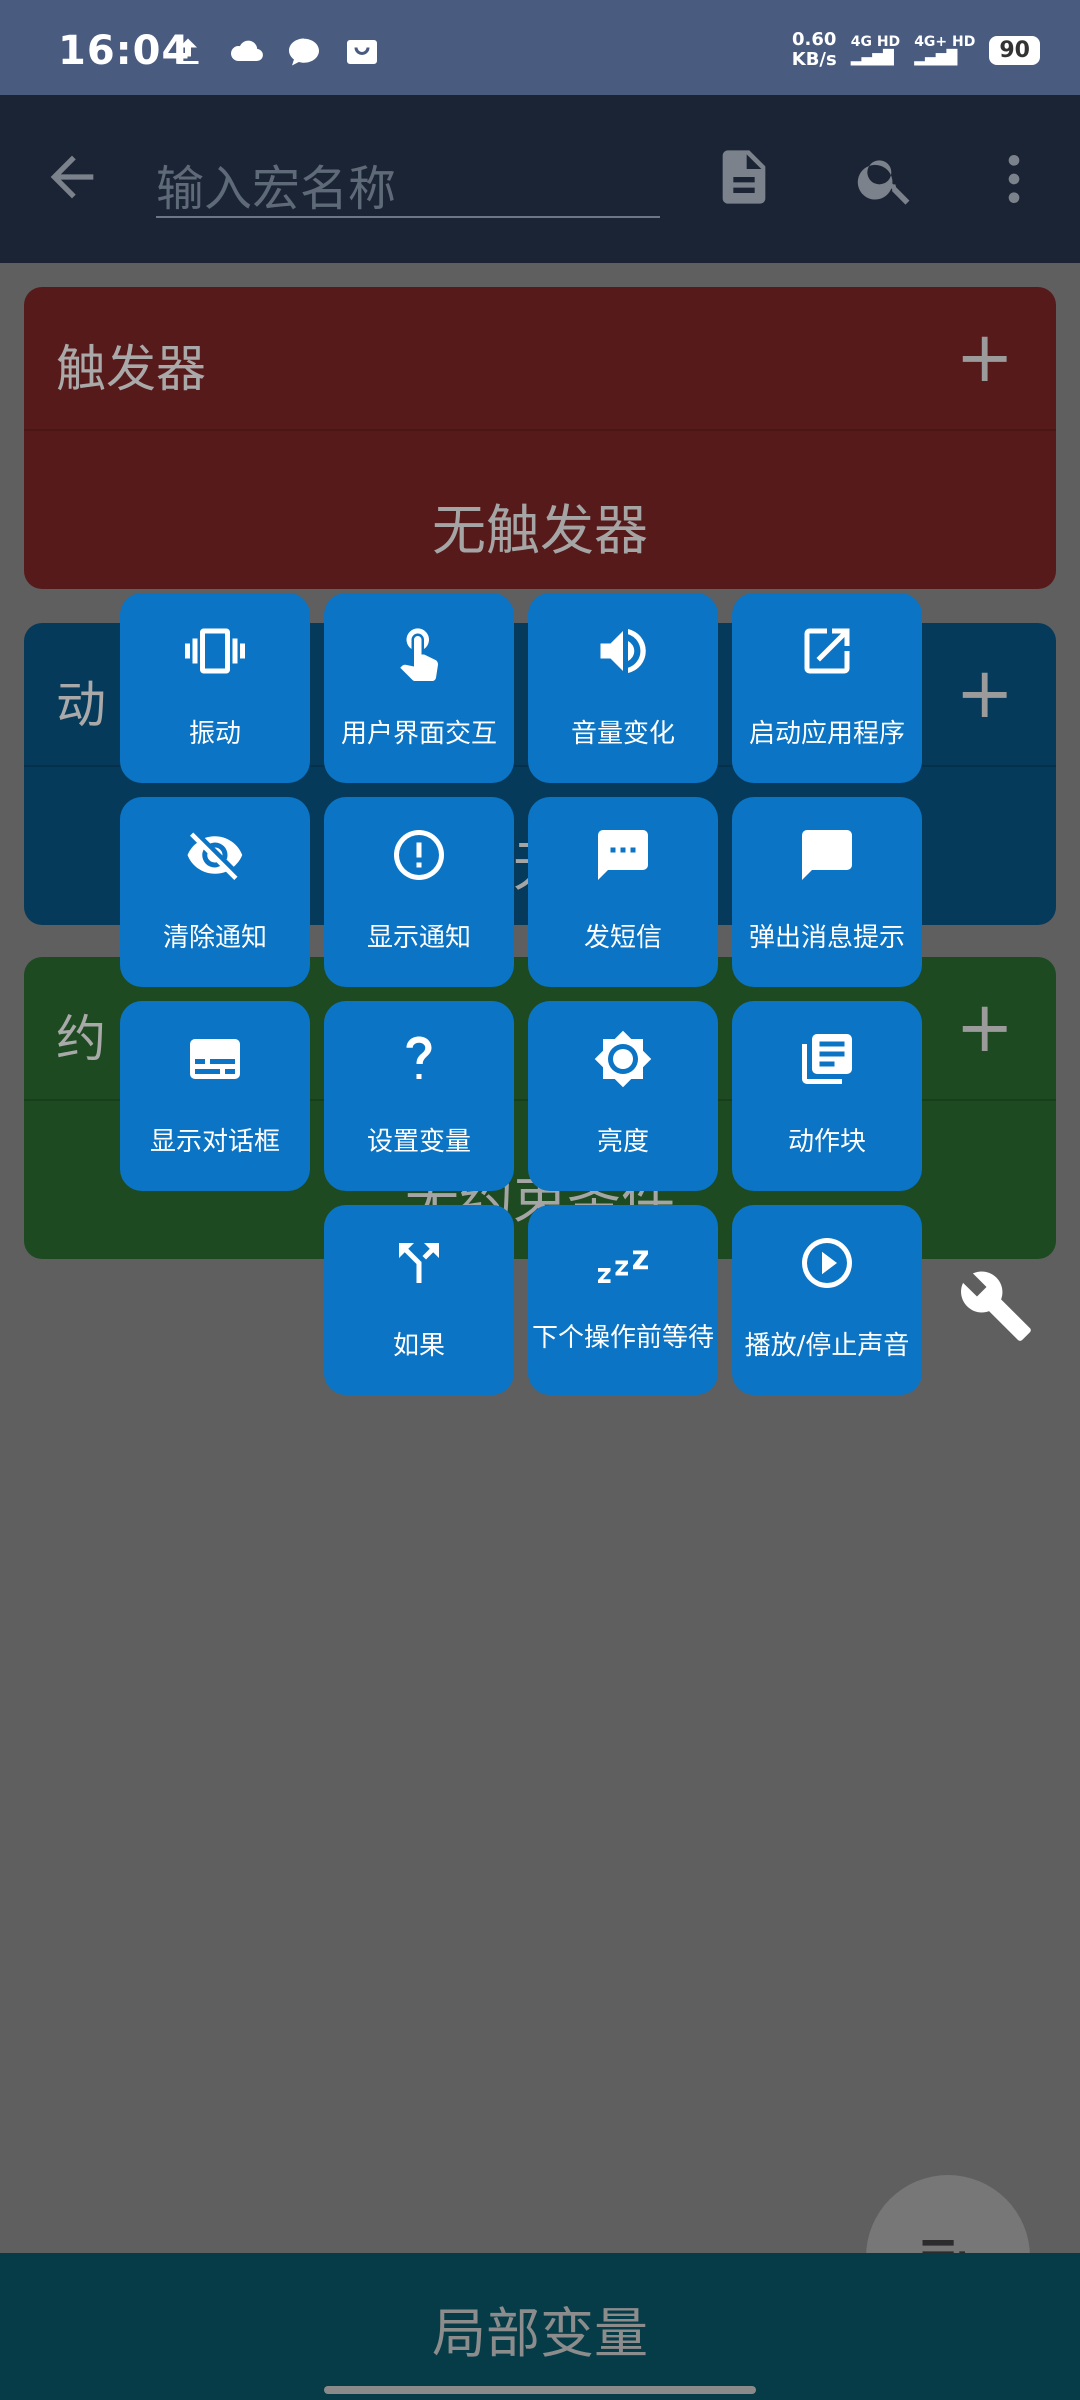  Describe the element at coordinates (275, 52) in the screenshot. I see `status-notification-icons` at that location.